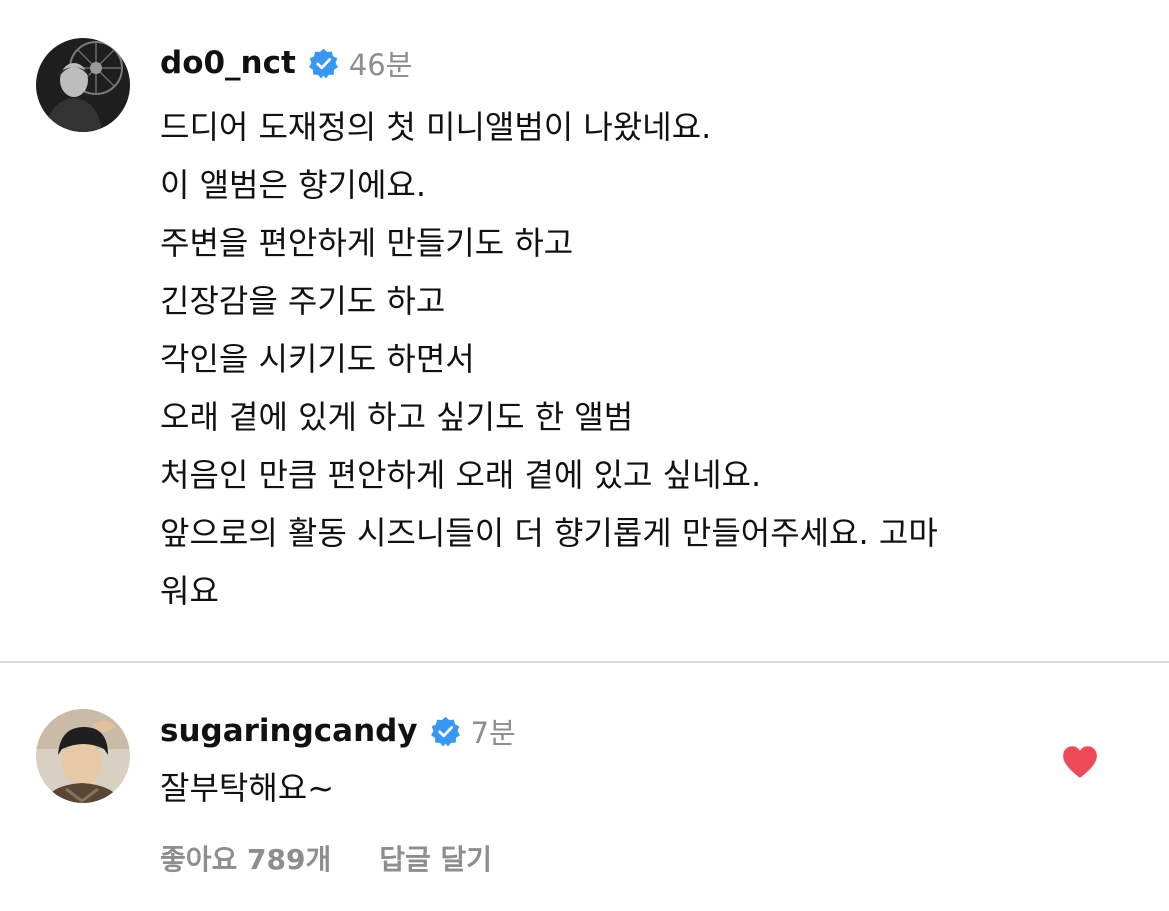  Describe the element at coordinates (303, 301) in the screenshot. I see `caption-line: 긴장감을 주기도 하고` at that location.